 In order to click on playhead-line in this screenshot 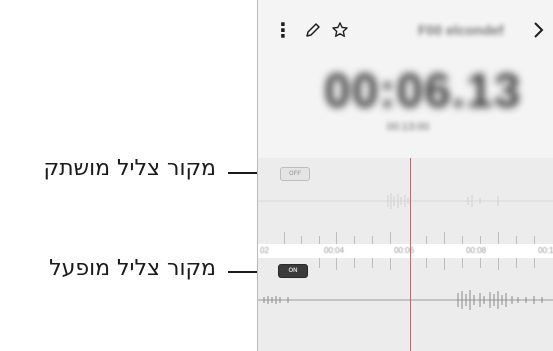, I will do `click(410, 254)`.